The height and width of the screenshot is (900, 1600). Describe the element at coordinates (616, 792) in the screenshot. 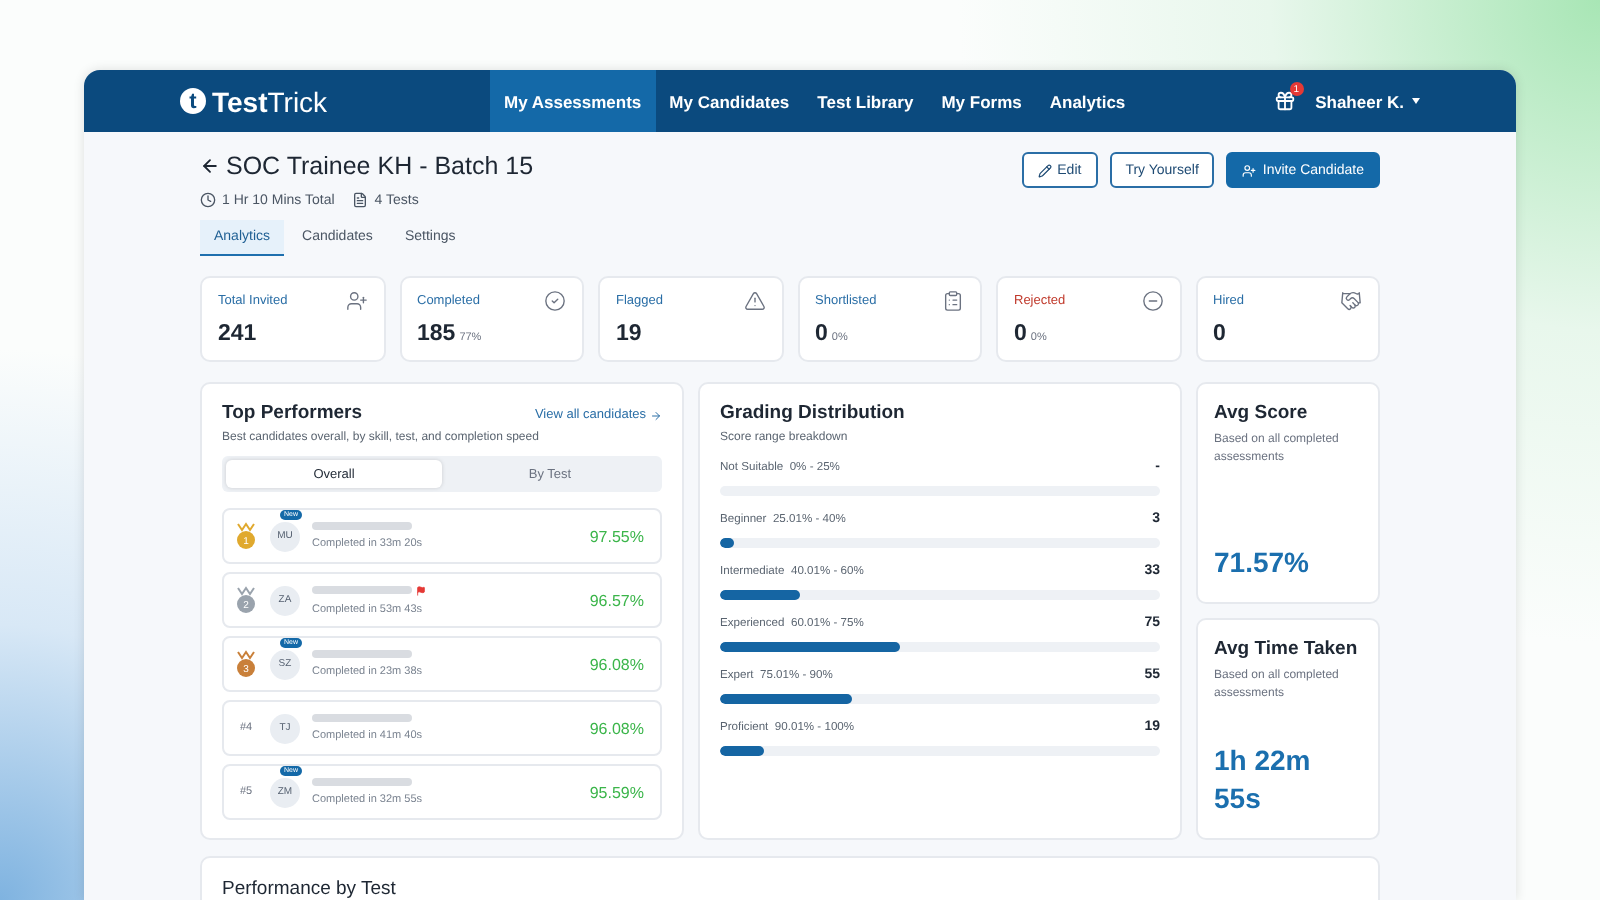

I see `score-text: 95.59%` at that location.